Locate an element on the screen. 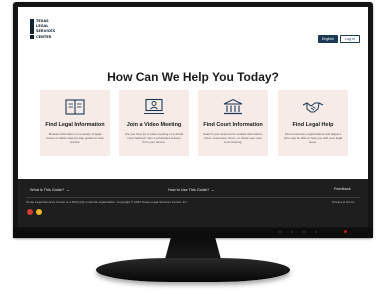  logo-line: SERVICES is located at coordinates (46, 31).